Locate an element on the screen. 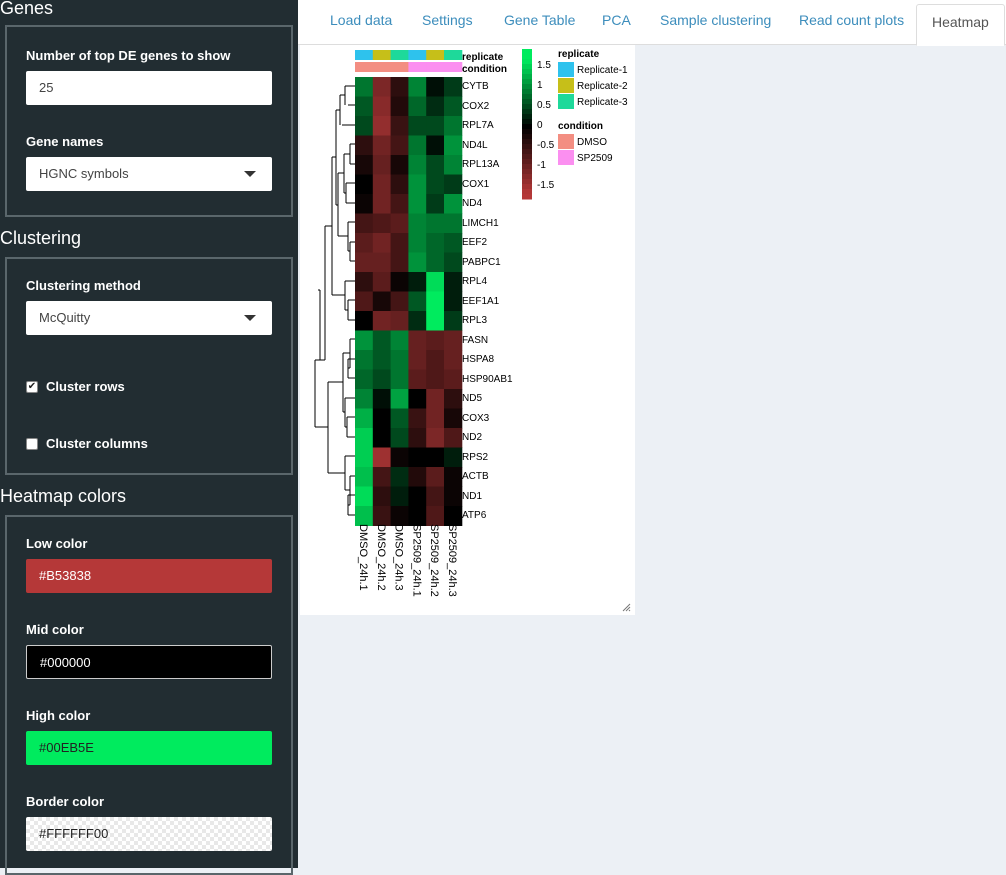 The height and width of the screenshot is (875, 1006). gene-label: RPL3 is located at coordinates (475, 320).